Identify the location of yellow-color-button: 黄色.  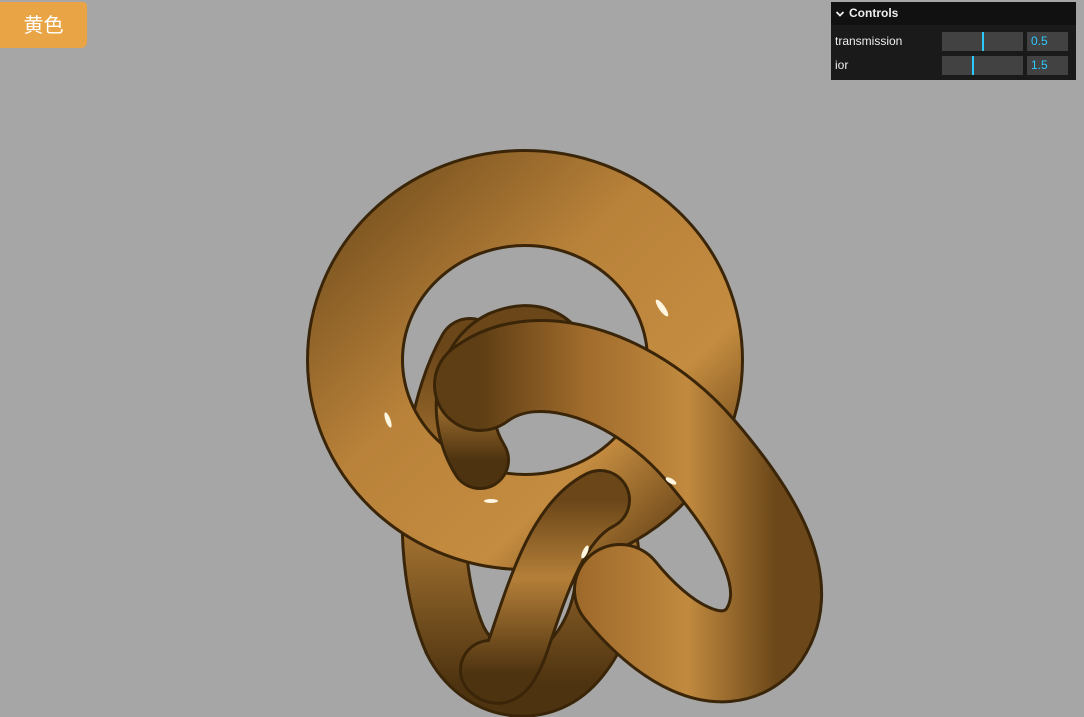
(43, 25).